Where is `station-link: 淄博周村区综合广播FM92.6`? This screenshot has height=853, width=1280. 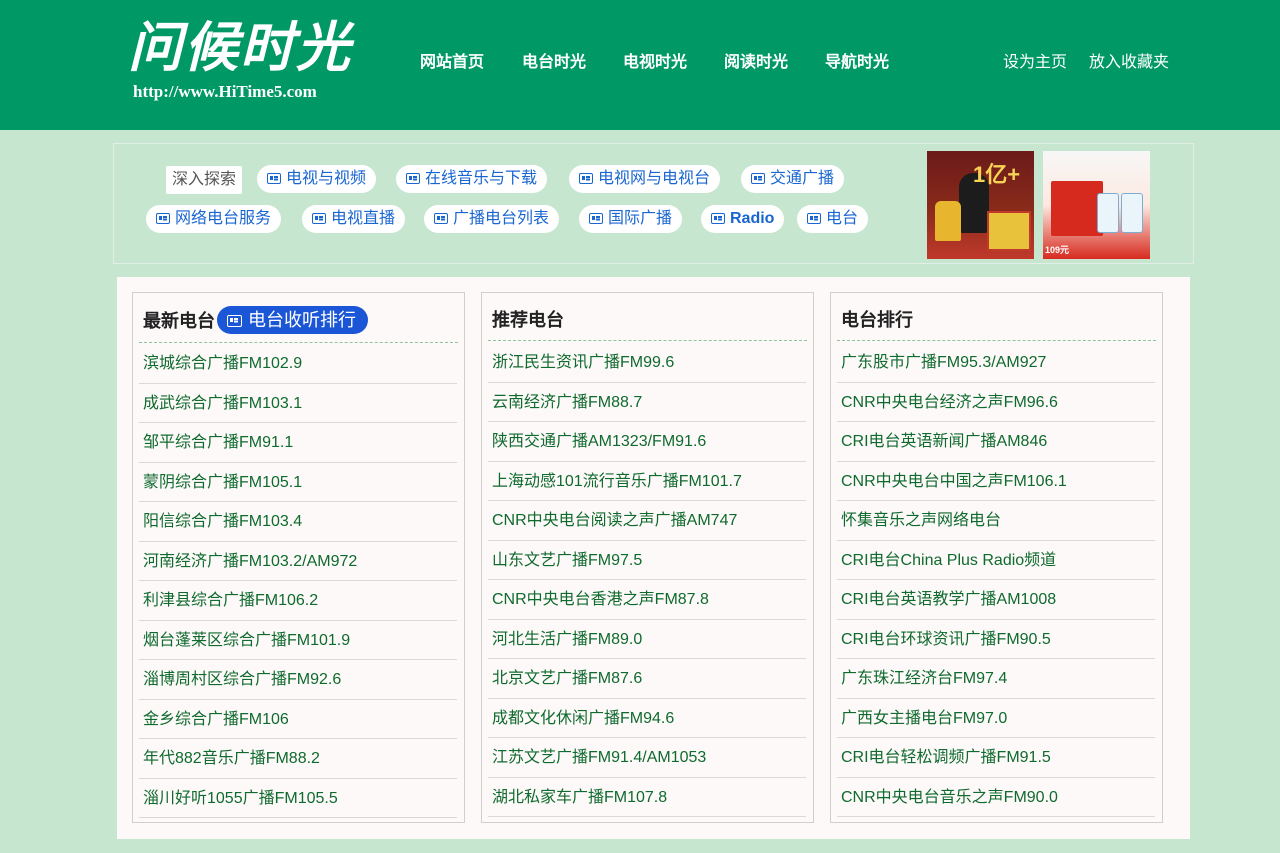
station-link: 淄博周村区综合广播FM92.6 is located at coordinates (298, 680).